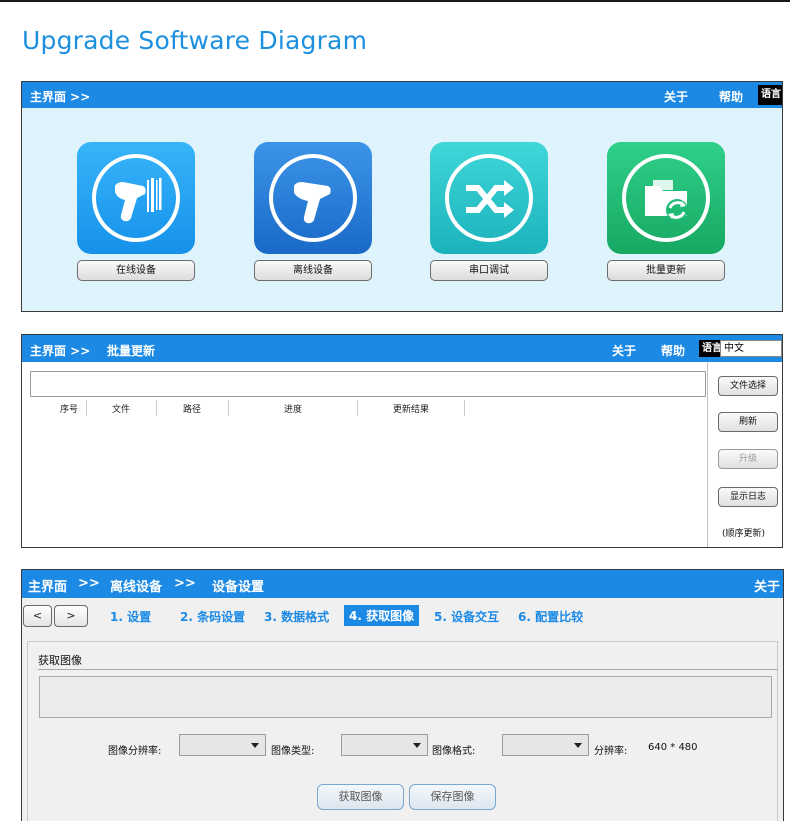  Describe the element at coordinates (238, 587) in the screenshot. I see `breadcrumb-settings: 设备设置` at that location.